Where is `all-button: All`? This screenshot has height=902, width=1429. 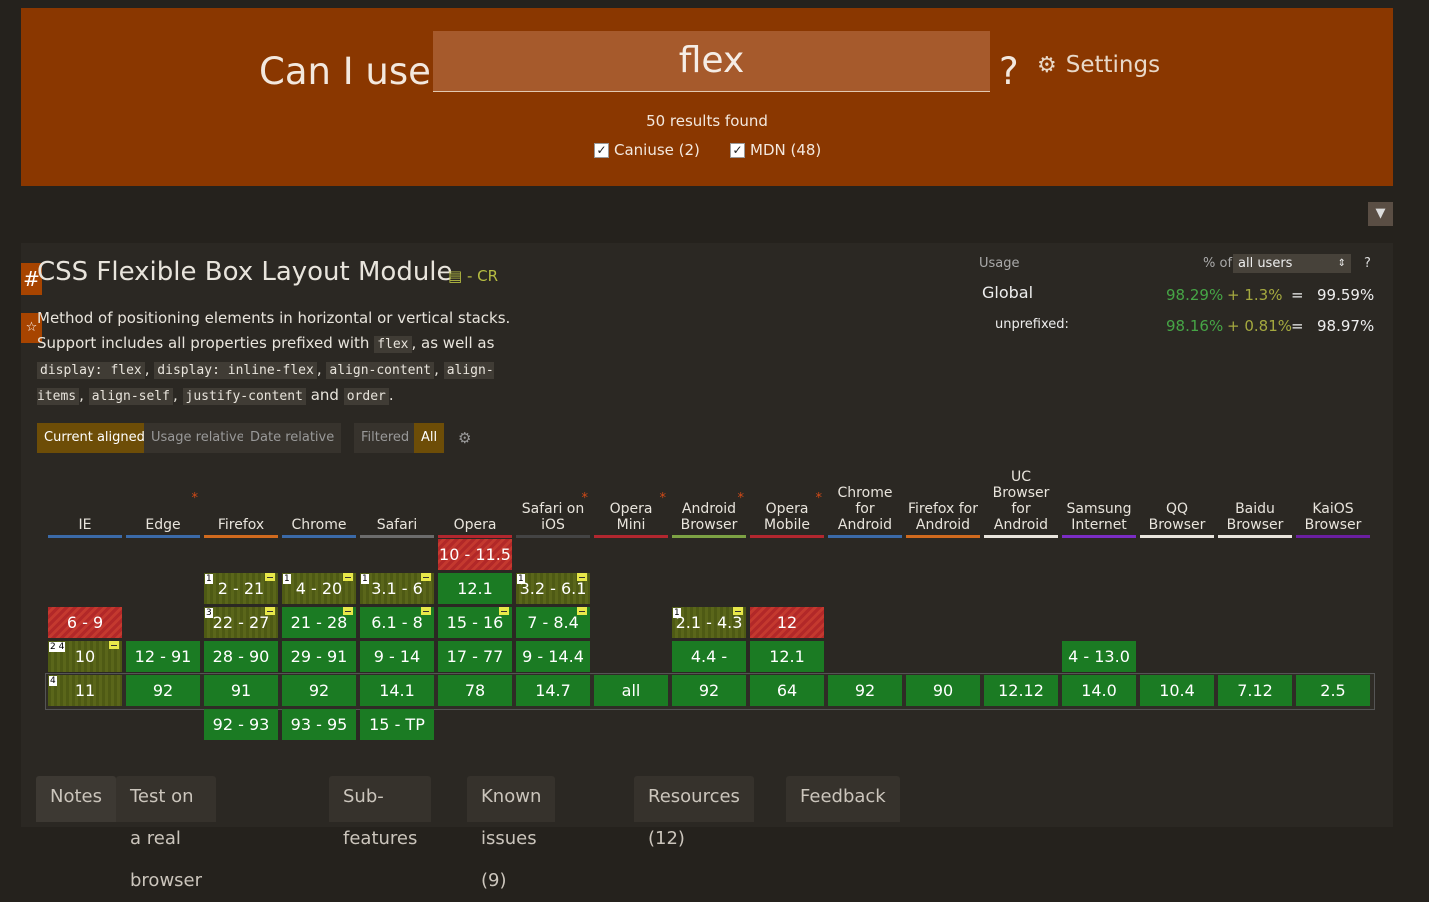
all-button: All is located at coordinates (429, 438).